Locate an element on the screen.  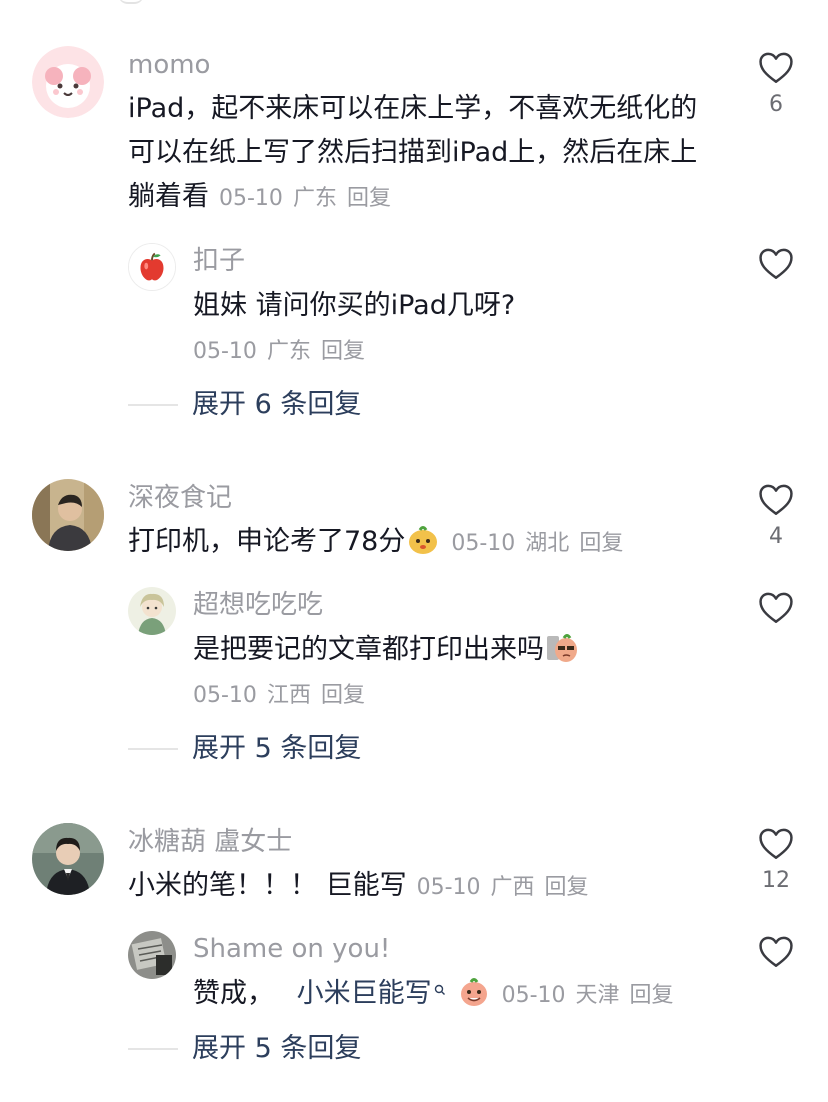
reply-meta: 05-10 天津 回复 is located at coordinates (587, 995).